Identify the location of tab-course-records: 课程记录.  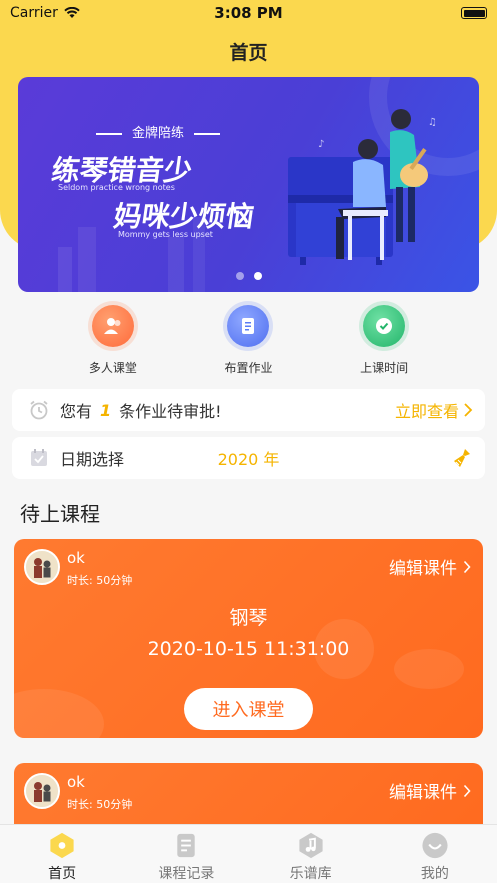
(186, 854).